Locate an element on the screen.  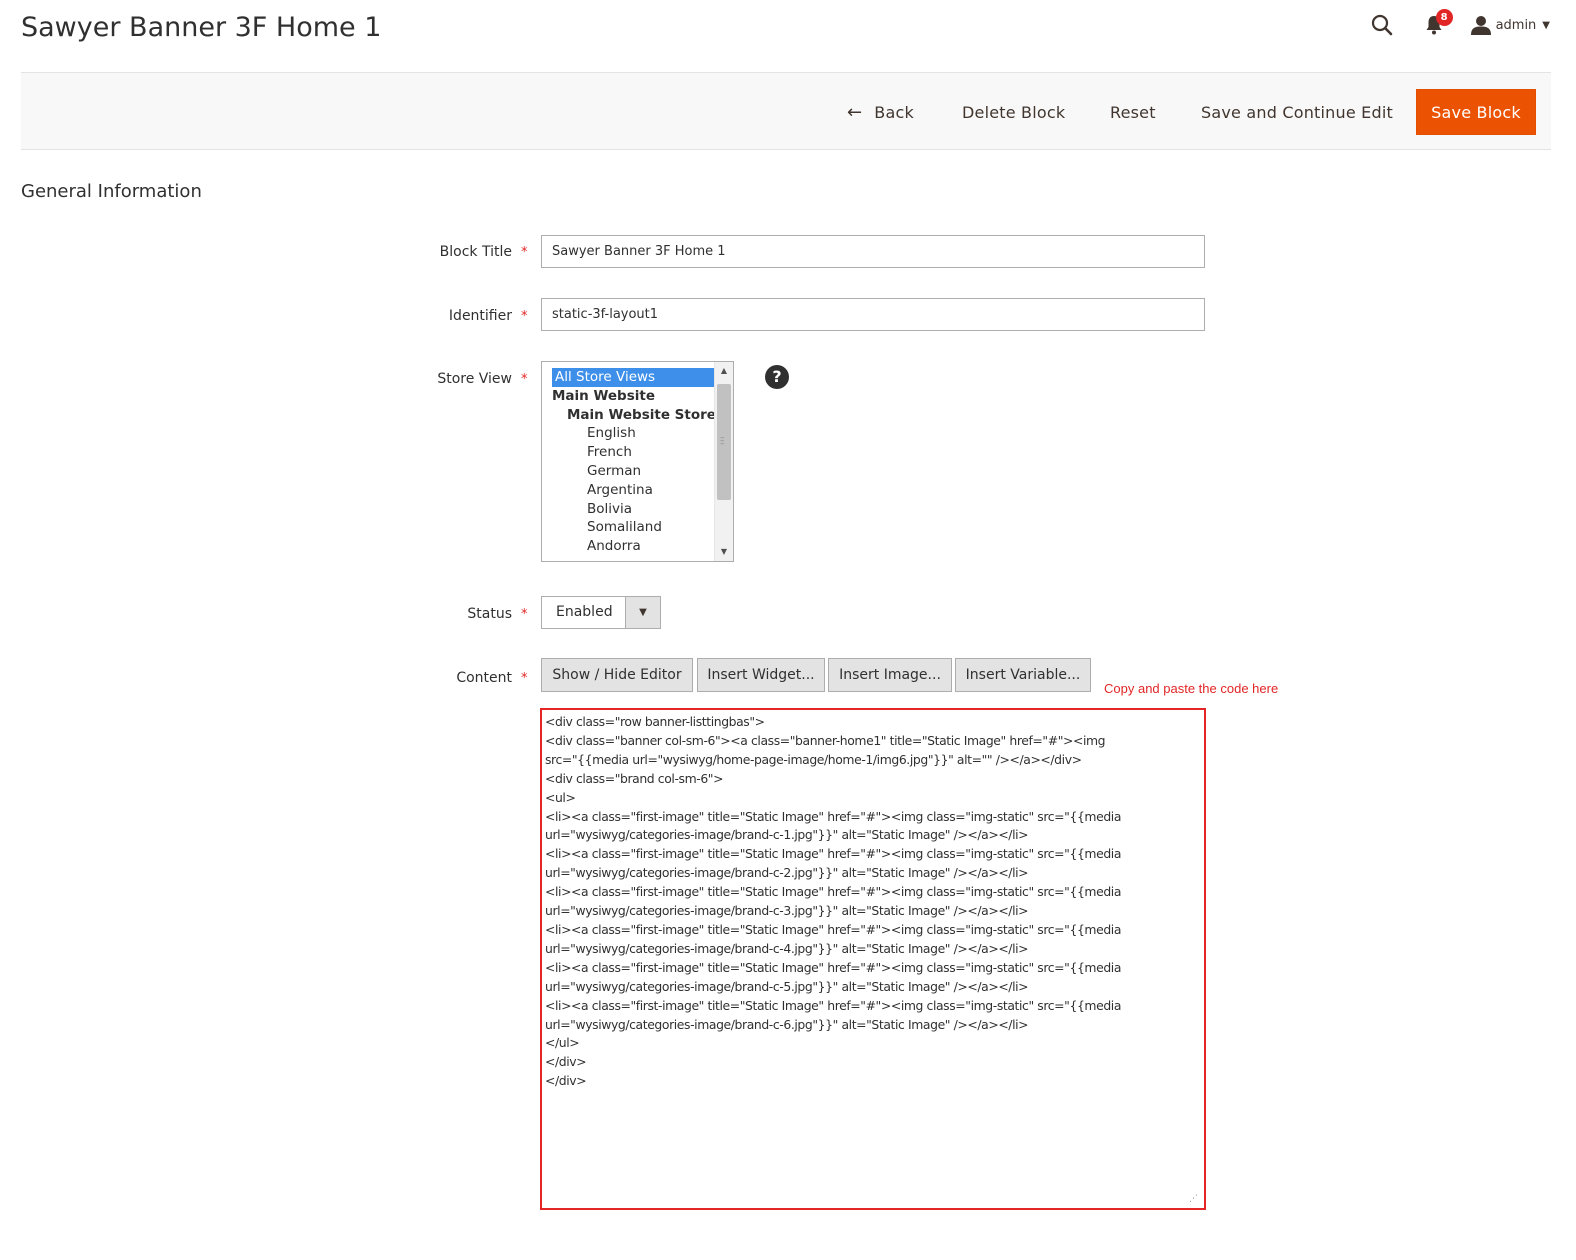
store-view-option: Argentina is located at coordinates (633, 490).